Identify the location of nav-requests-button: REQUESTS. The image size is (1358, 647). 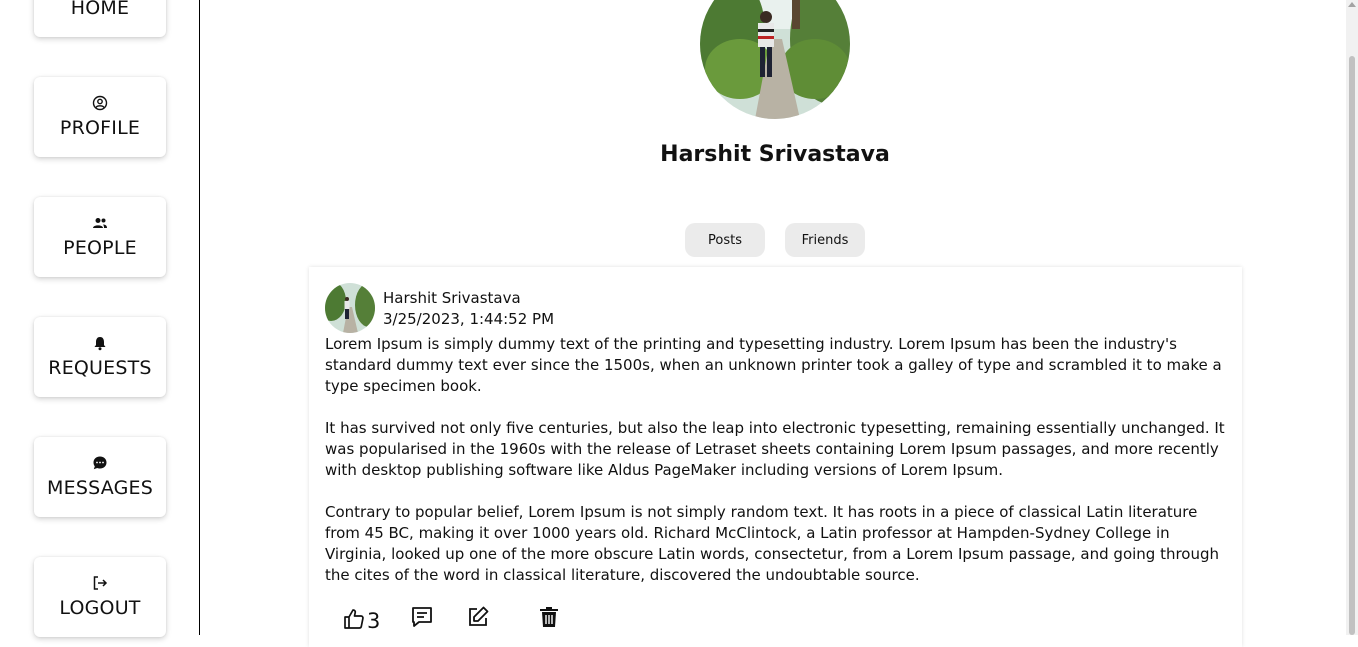
(100, 357).